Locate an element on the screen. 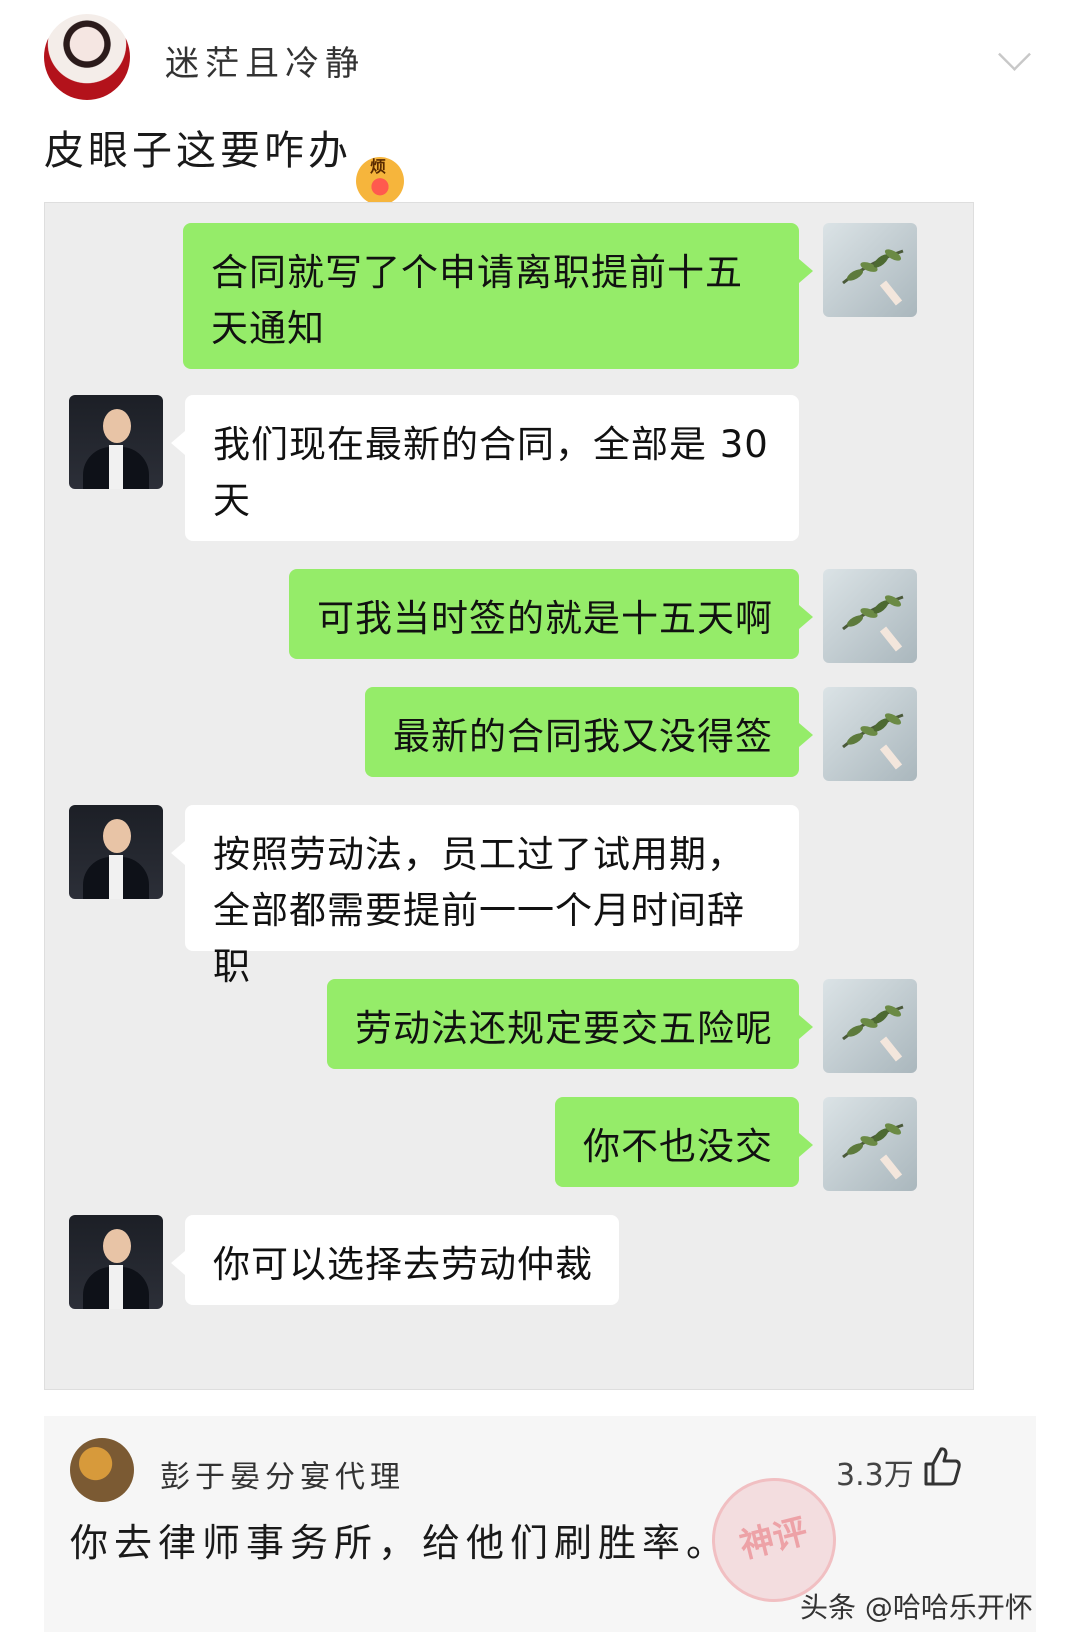  message-text: 最新的合同我又没得签 is located at coordinates (583, 736).